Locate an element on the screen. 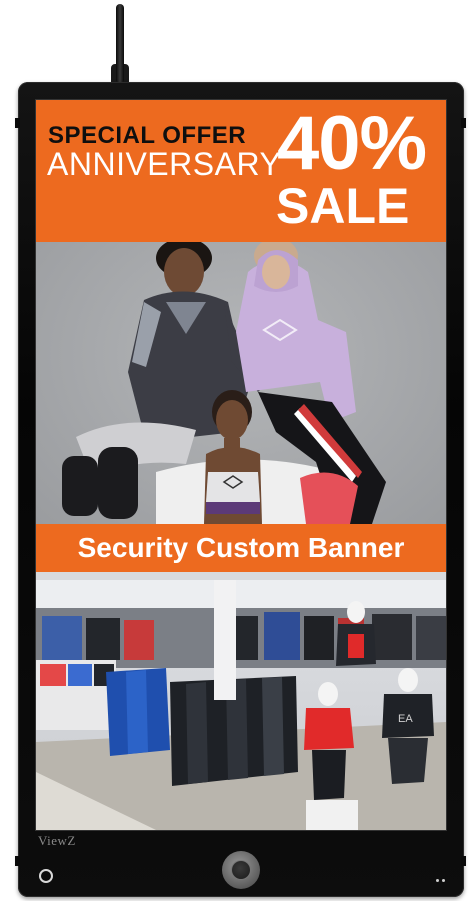 This screenshot has width=469, height=901. store-shirt-print: EA is located at coordinates (405, 719).